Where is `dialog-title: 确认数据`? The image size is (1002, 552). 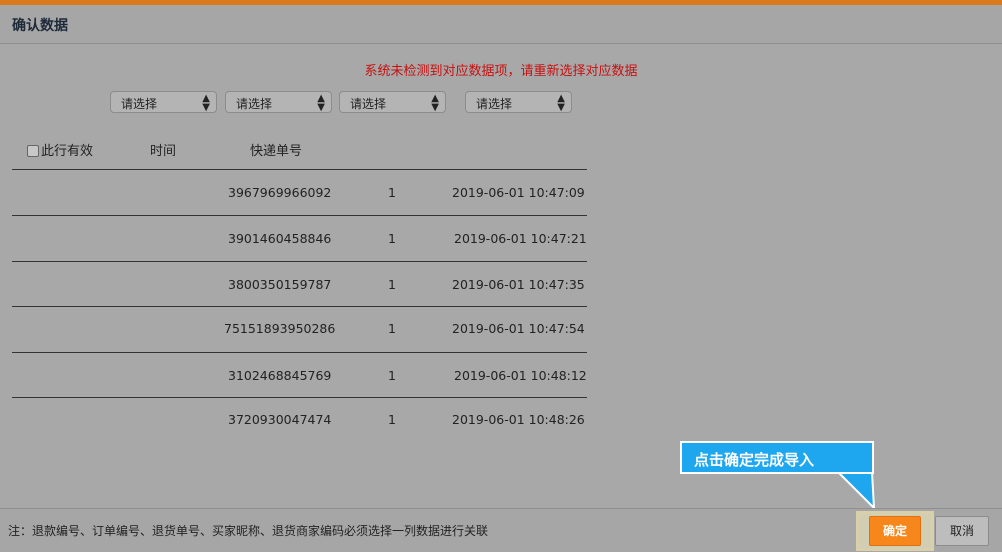 dialog-title: 确认数据 is located at coordinates (40, 26).